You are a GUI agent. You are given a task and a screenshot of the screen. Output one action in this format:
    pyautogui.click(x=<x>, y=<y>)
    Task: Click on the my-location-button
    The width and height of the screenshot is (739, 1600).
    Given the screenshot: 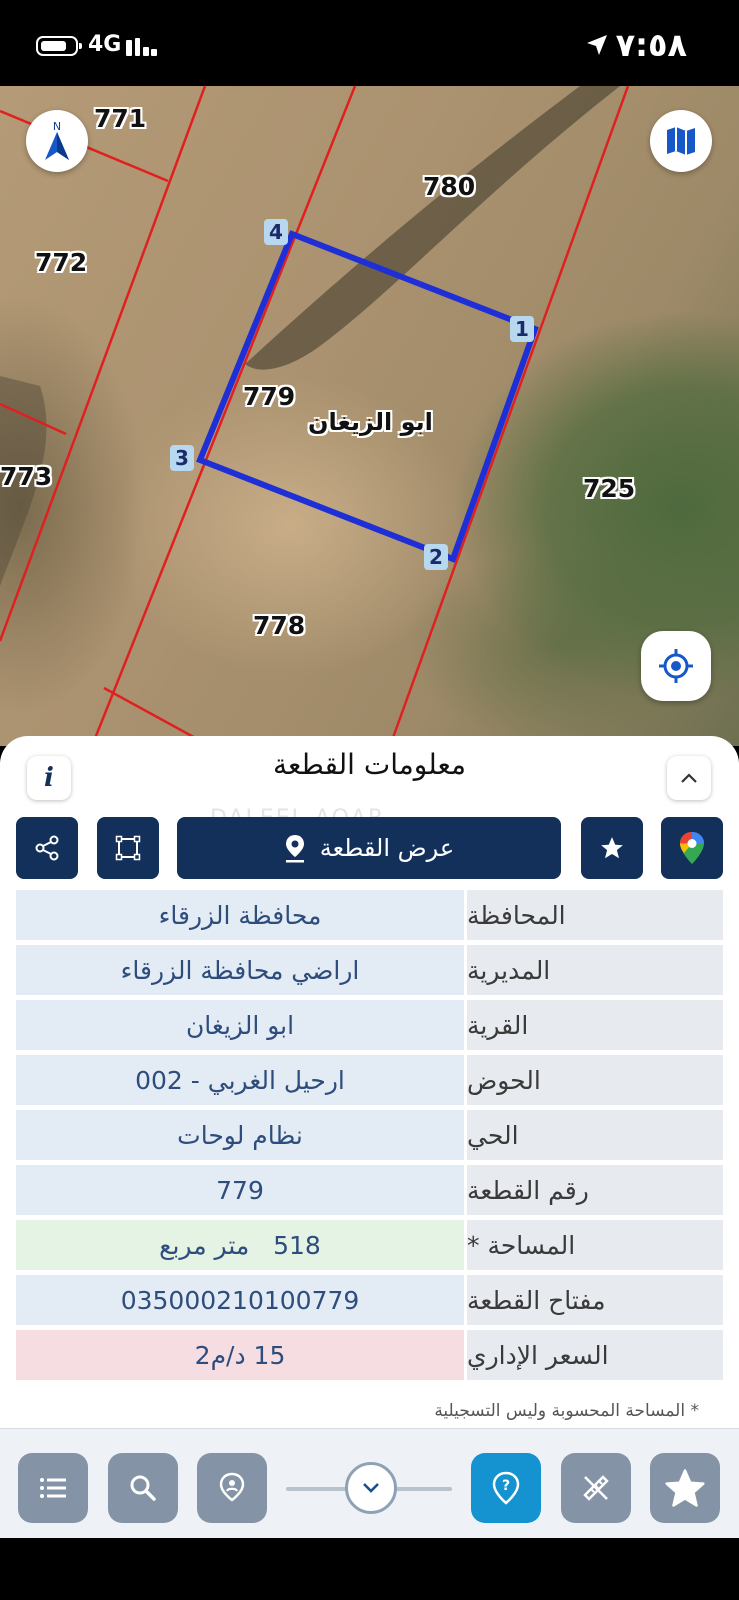 What is the action you would take?
    pyautogui.click(x=232, y=1488)
    